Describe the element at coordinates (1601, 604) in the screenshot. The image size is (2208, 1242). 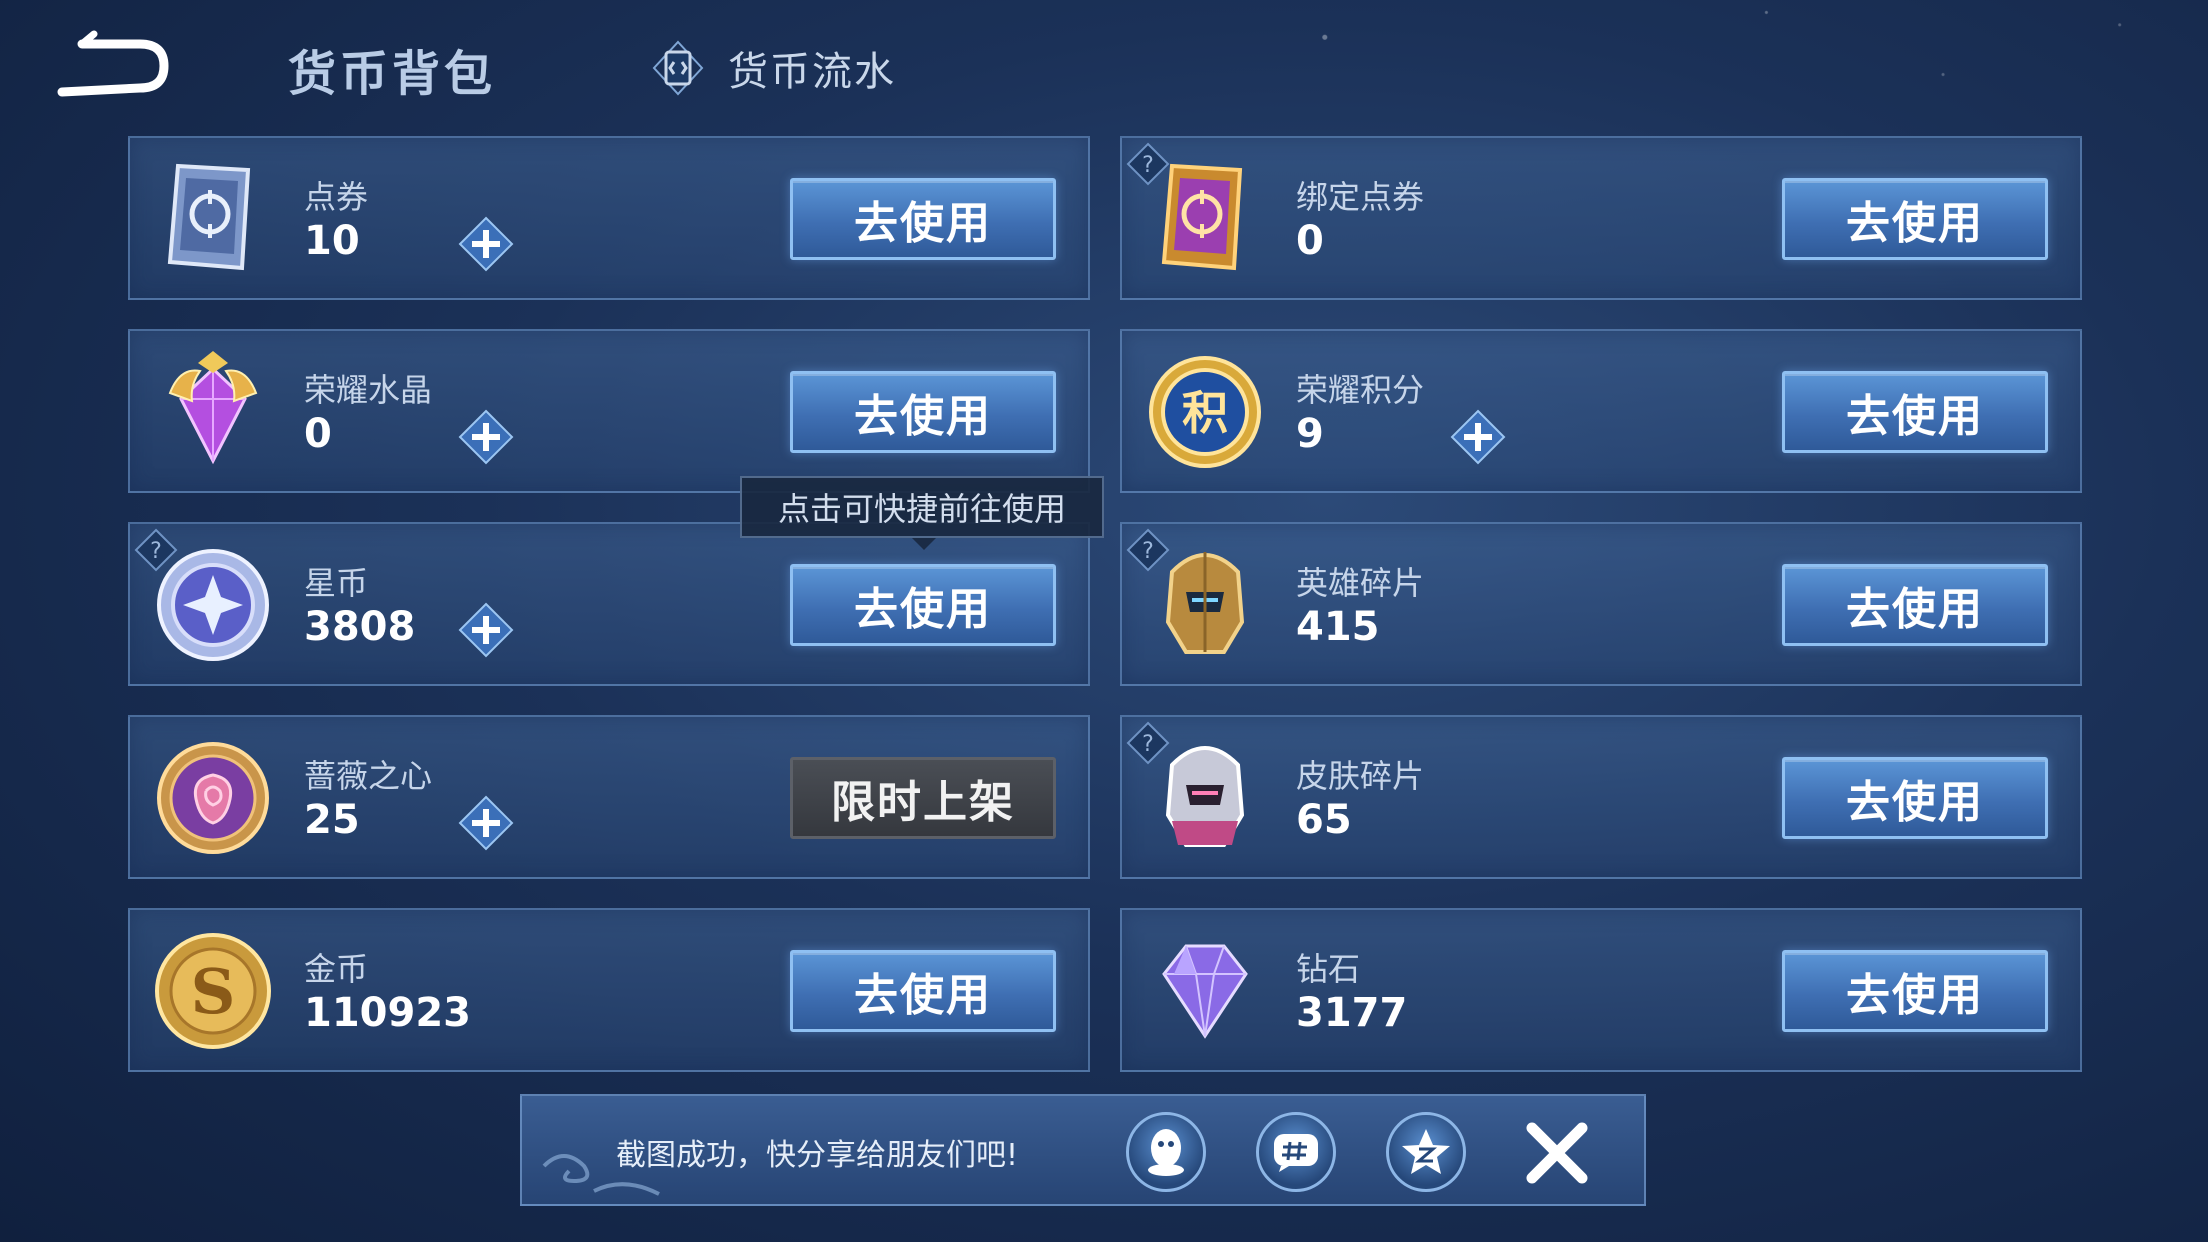
I see `currency-card: ? 英雄碎片 415 去使用` at that location.